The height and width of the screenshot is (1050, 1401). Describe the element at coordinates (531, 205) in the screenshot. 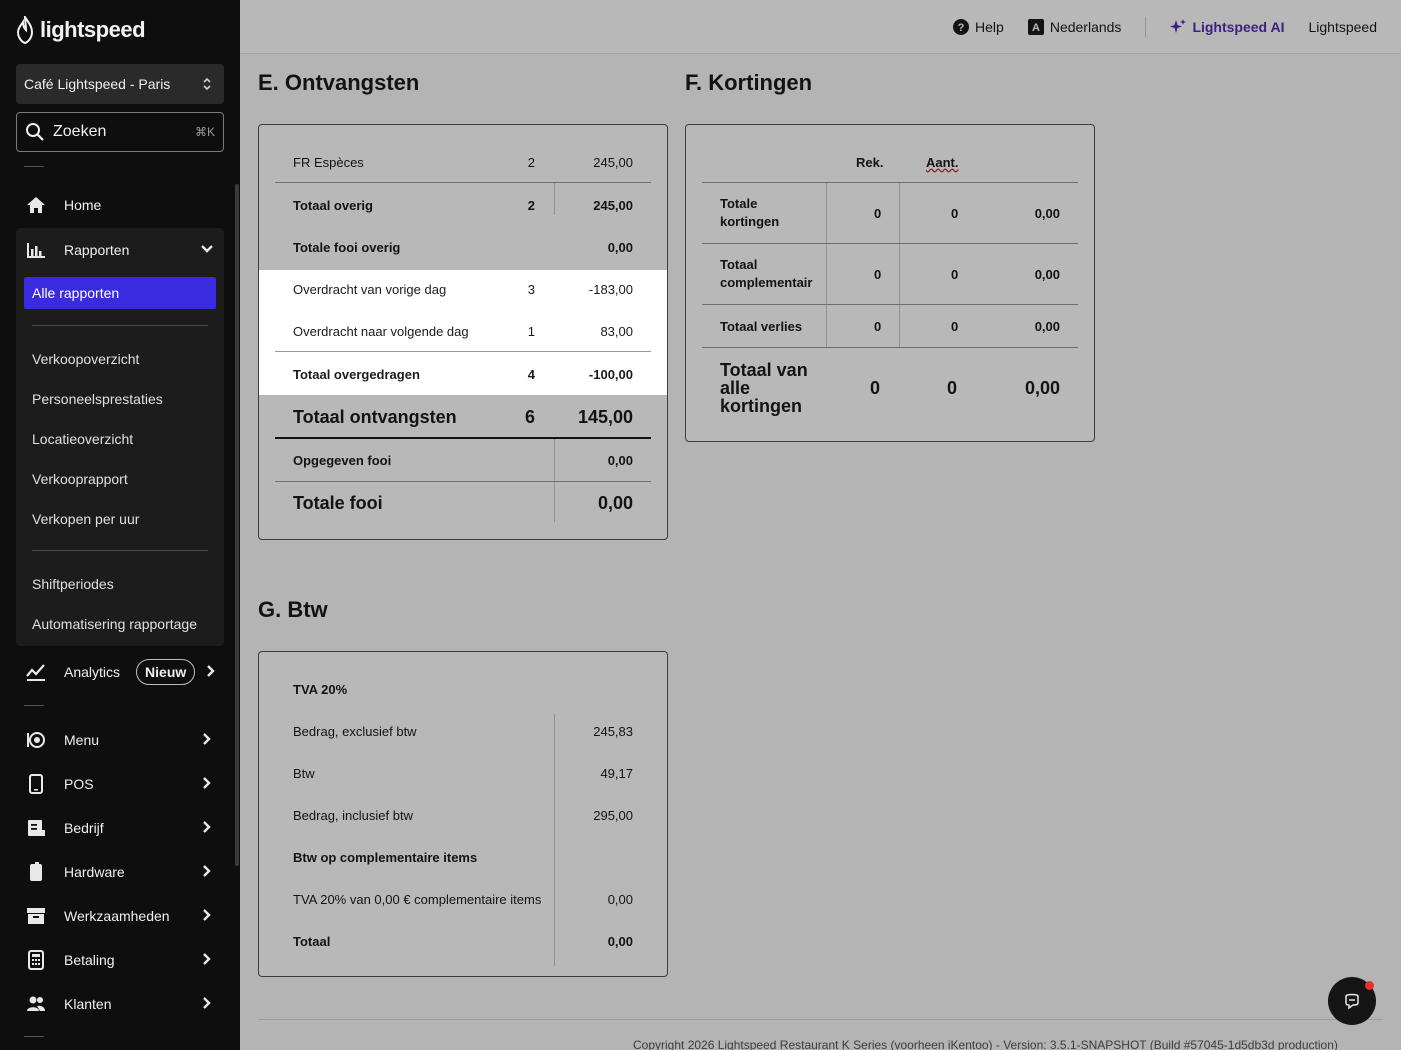

I see `row-count: 2` at that location.